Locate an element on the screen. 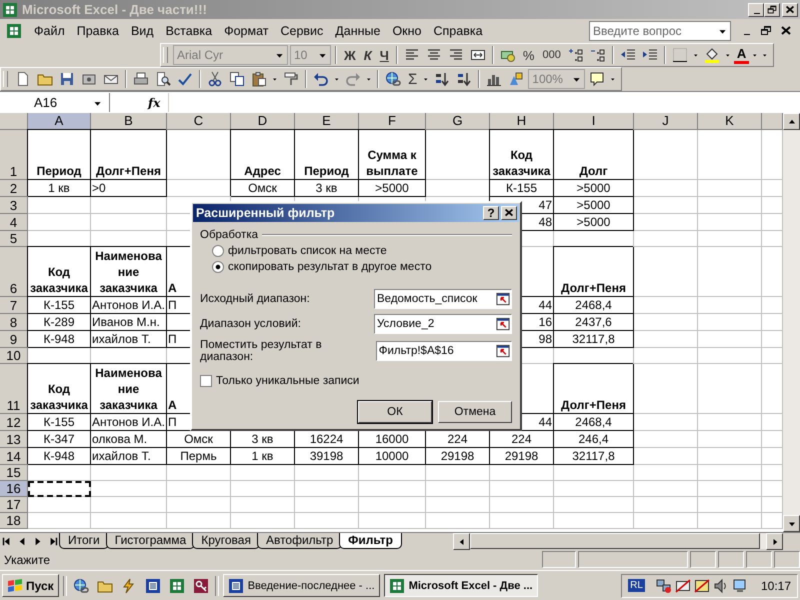  column-header: J is located at coordinates (666, 121).